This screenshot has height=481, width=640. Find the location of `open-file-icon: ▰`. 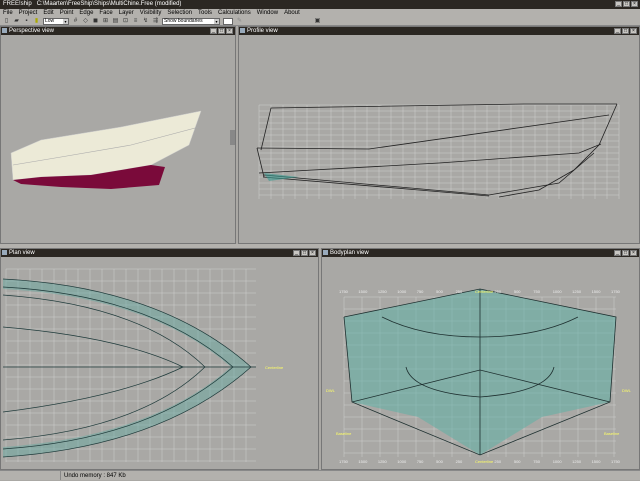

open-file-icon: ▰ is located at coordinates (16, 21).